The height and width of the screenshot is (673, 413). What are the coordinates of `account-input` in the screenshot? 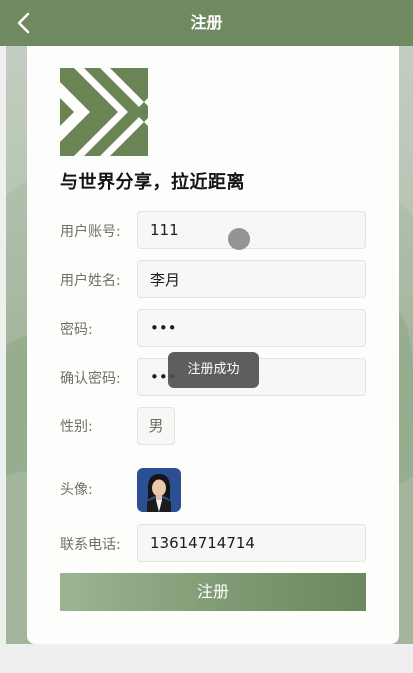 It's located at (251, 230).